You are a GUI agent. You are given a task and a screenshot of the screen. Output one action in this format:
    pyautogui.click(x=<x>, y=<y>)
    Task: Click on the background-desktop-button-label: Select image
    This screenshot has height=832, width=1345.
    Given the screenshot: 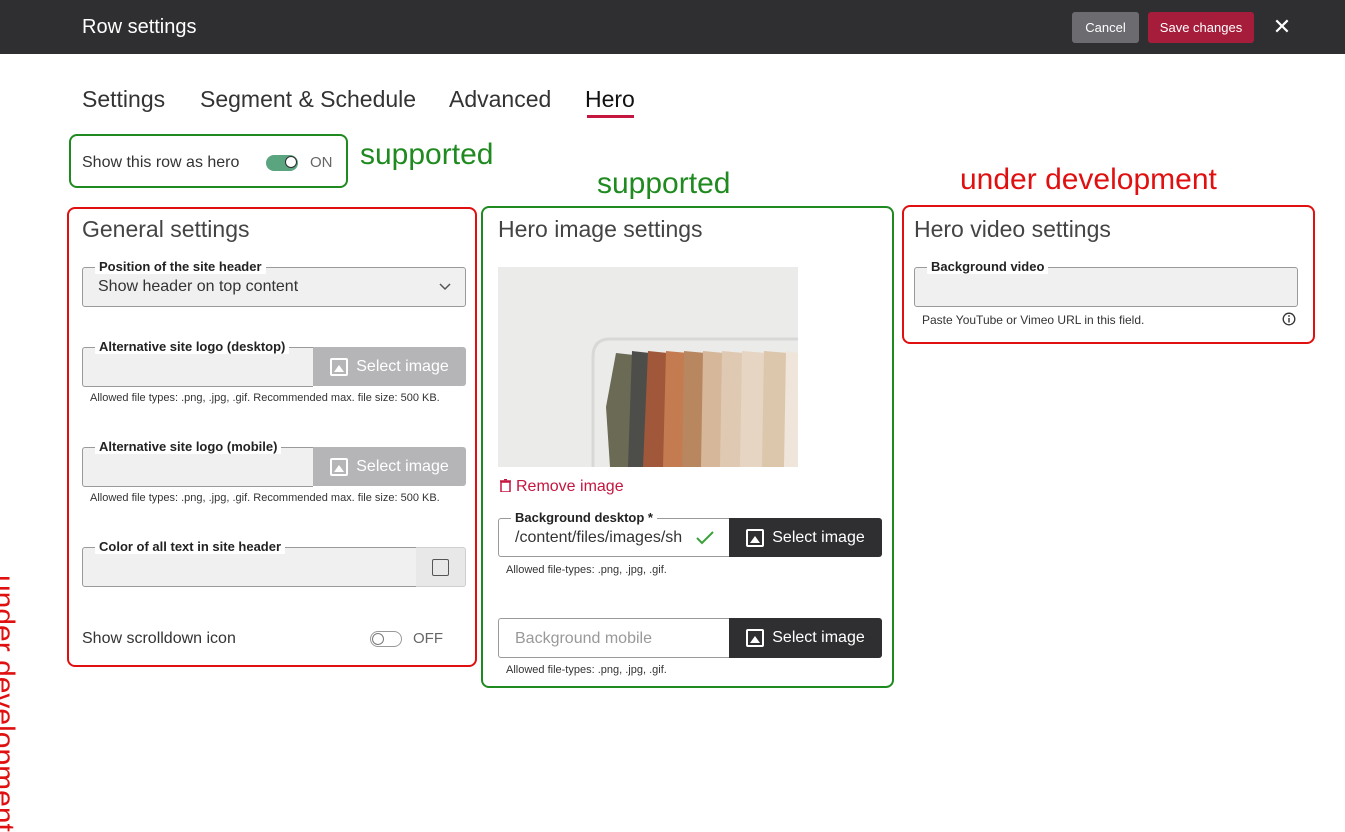 What is the action you would take?
    pyautogui.click(x=818, y=537)
    